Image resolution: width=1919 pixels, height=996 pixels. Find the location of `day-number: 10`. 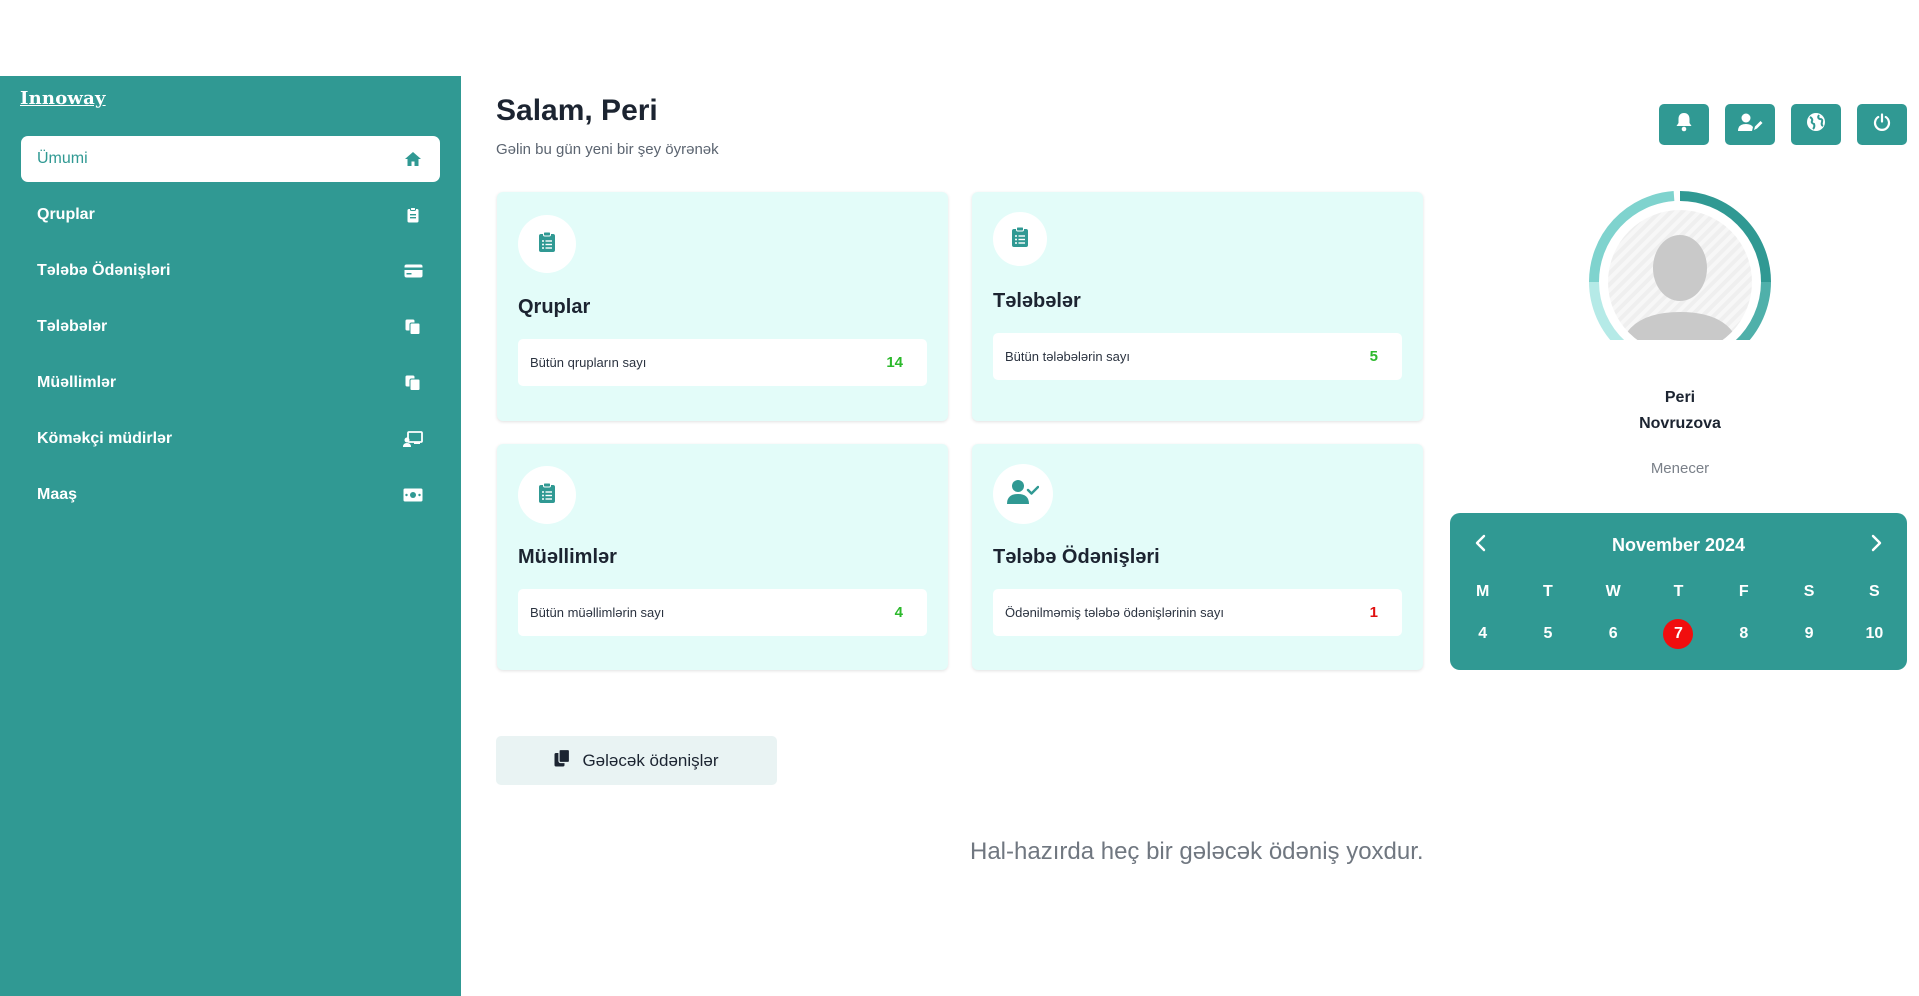

day-number: 10 is located at coordinates (1874, 633).